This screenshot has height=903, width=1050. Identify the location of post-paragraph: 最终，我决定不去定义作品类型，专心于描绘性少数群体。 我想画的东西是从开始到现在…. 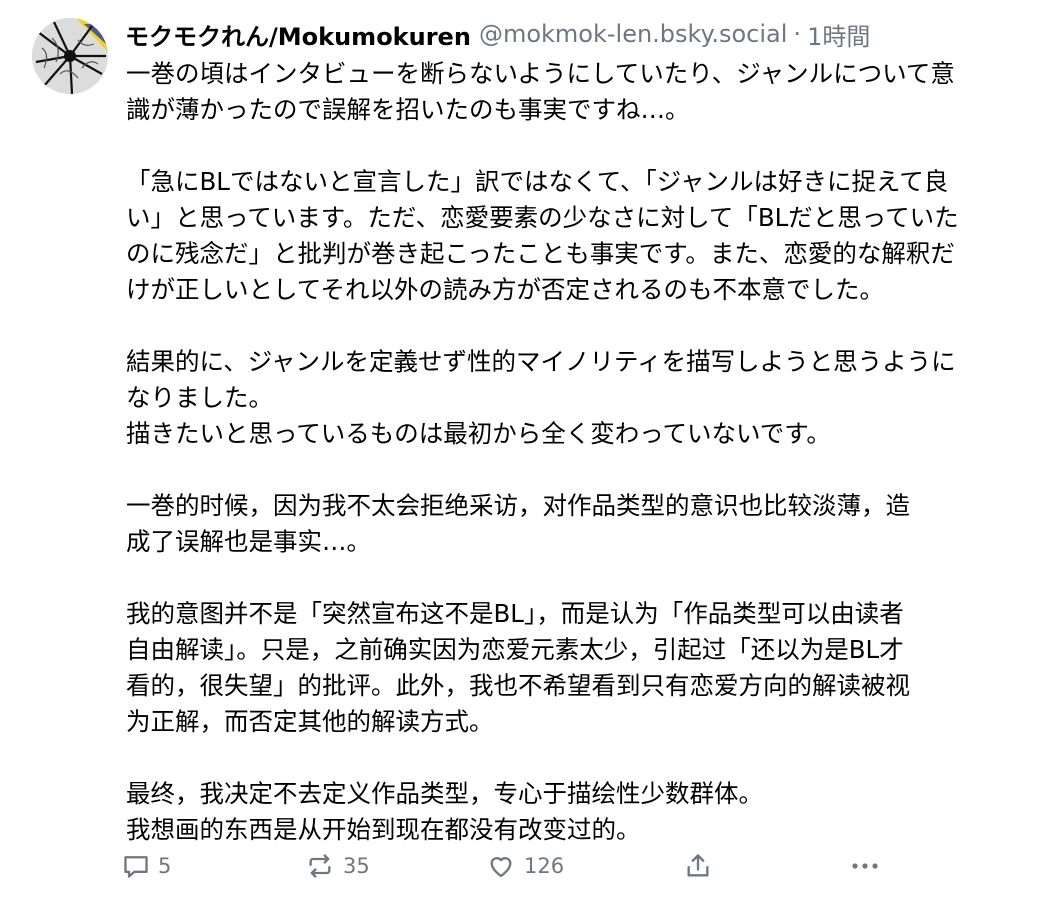
(581, 812).